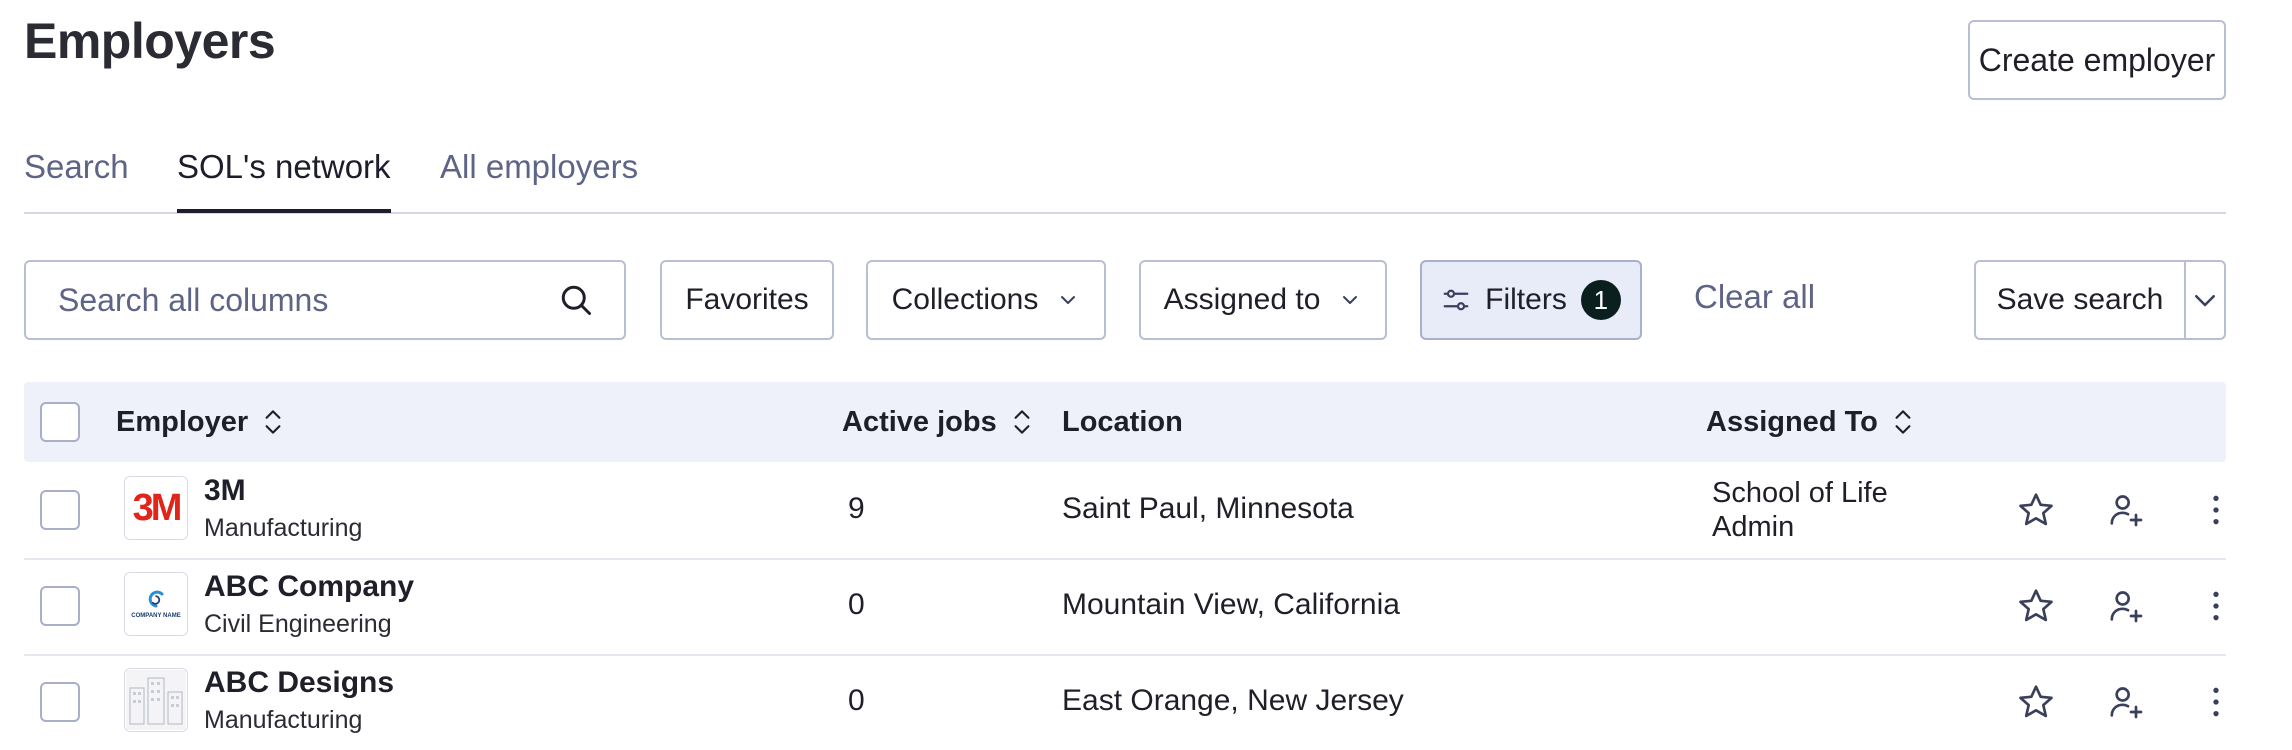  I want to click on save-search-dropdown-button, so click(2205, 300).